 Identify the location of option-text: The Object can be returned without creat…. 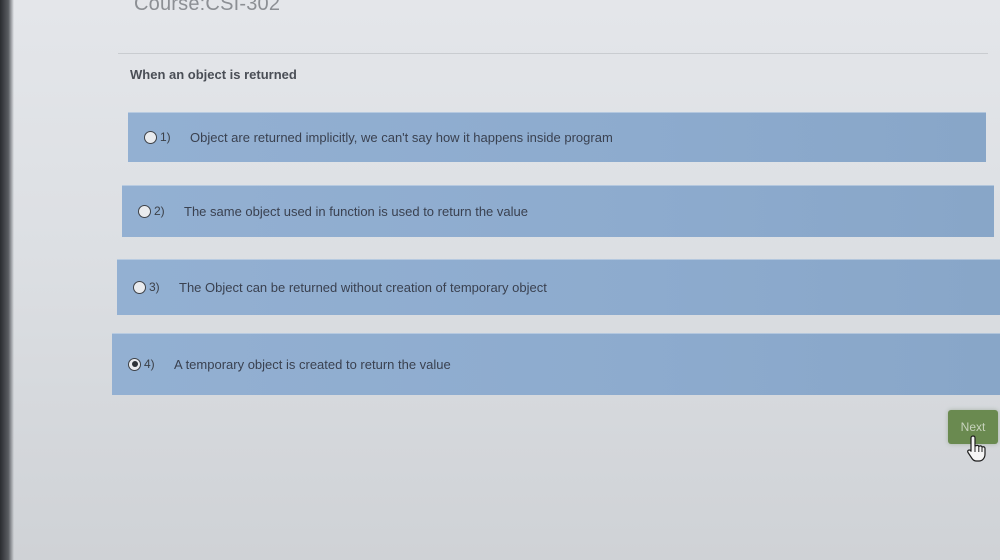
(363, 287).